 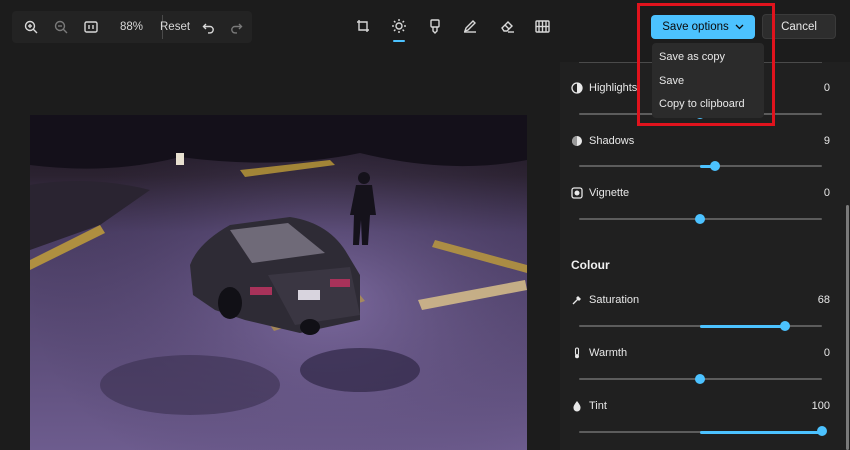 I want to click on tint-value: 100, so click(x=820, y=406).